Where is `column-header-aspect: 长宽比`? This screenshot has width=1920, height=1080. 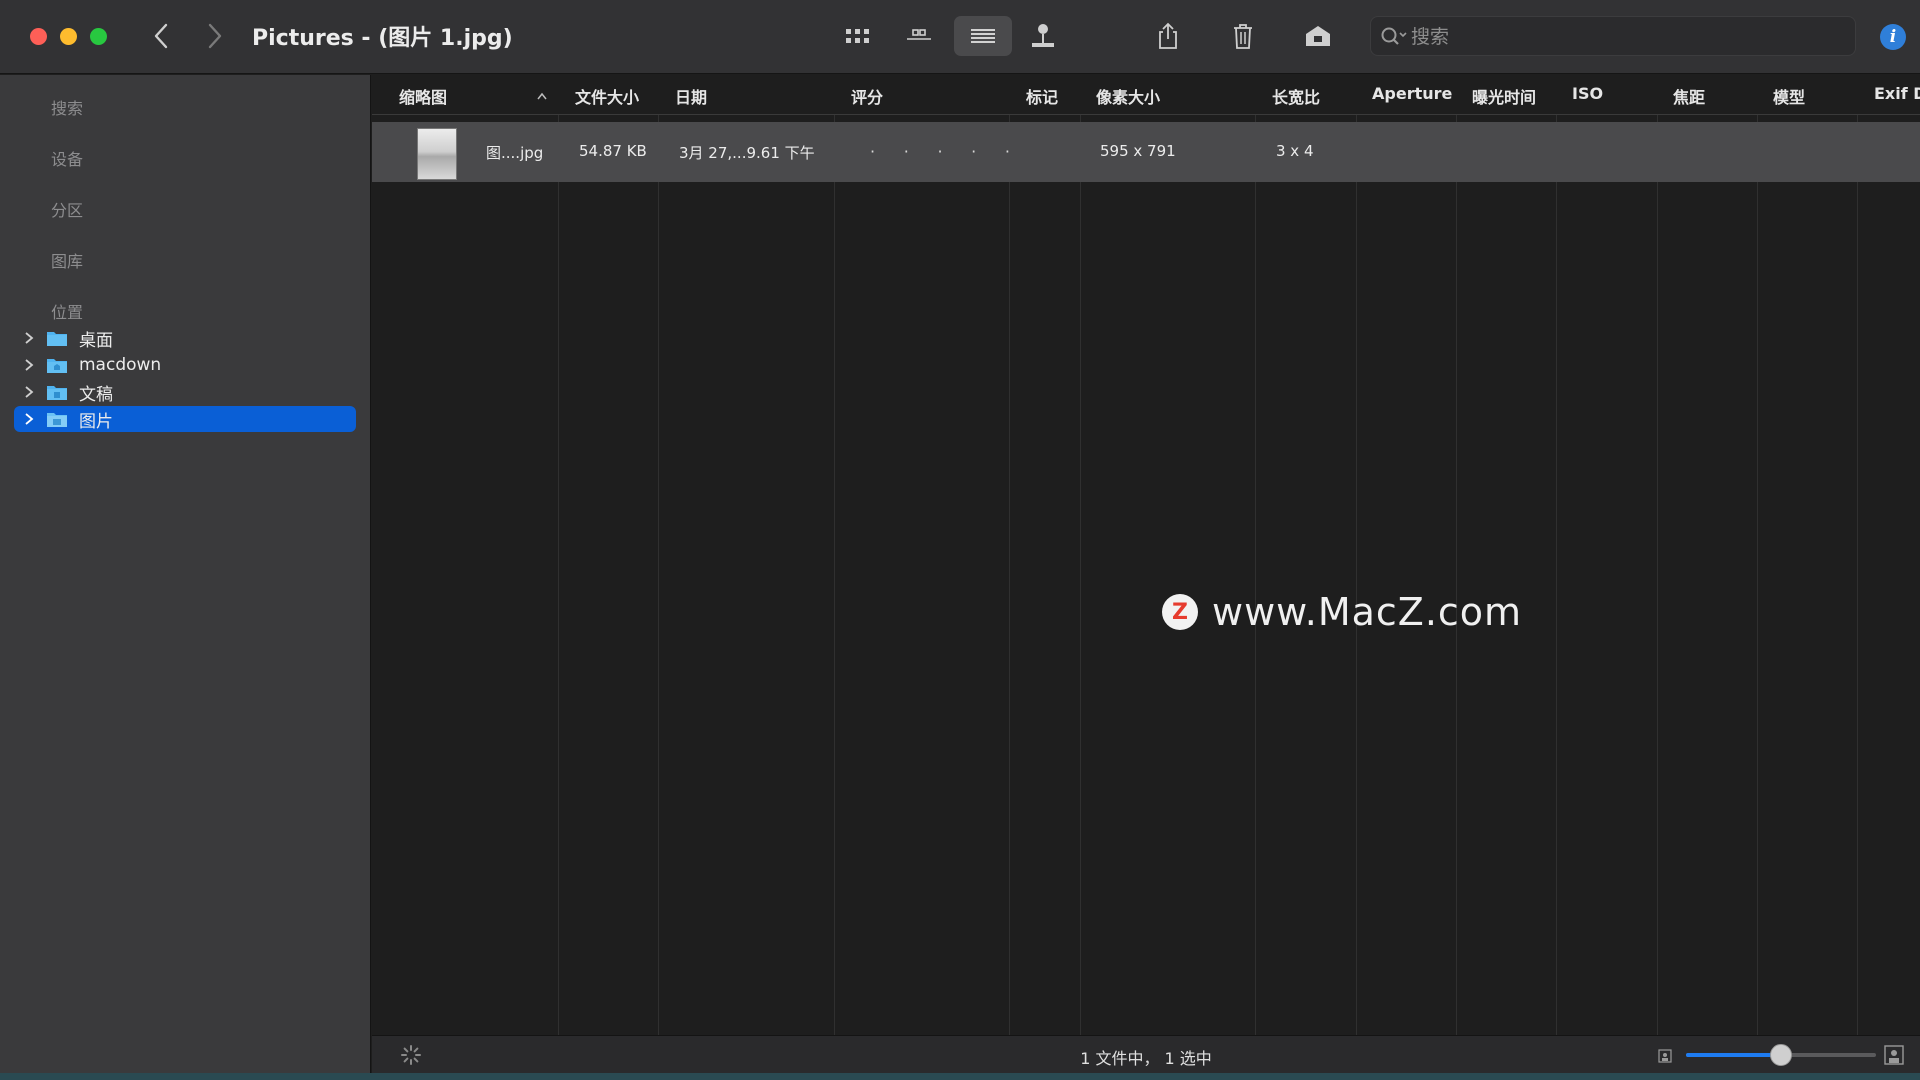 column-header-aspect: 长宽比 is located at coordinates (1296, 96).